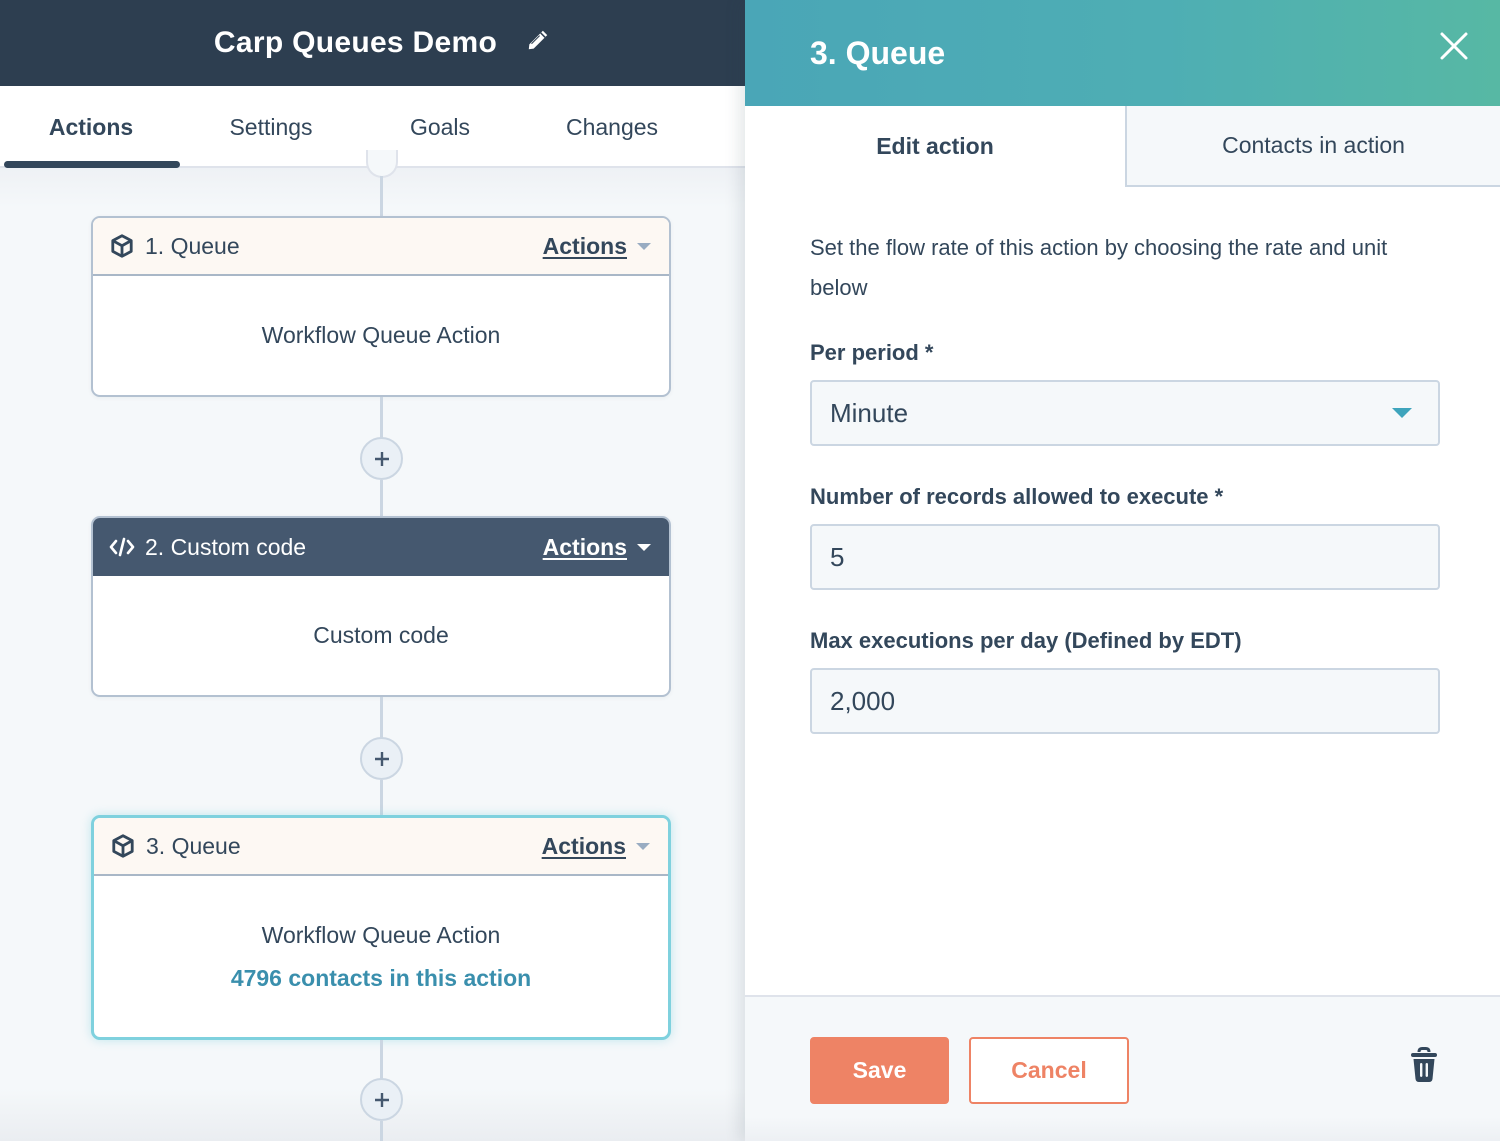 The height and width of the screenshot is (1141, 1500). I want to click on tab-changes: Changes, so click(612, 127).